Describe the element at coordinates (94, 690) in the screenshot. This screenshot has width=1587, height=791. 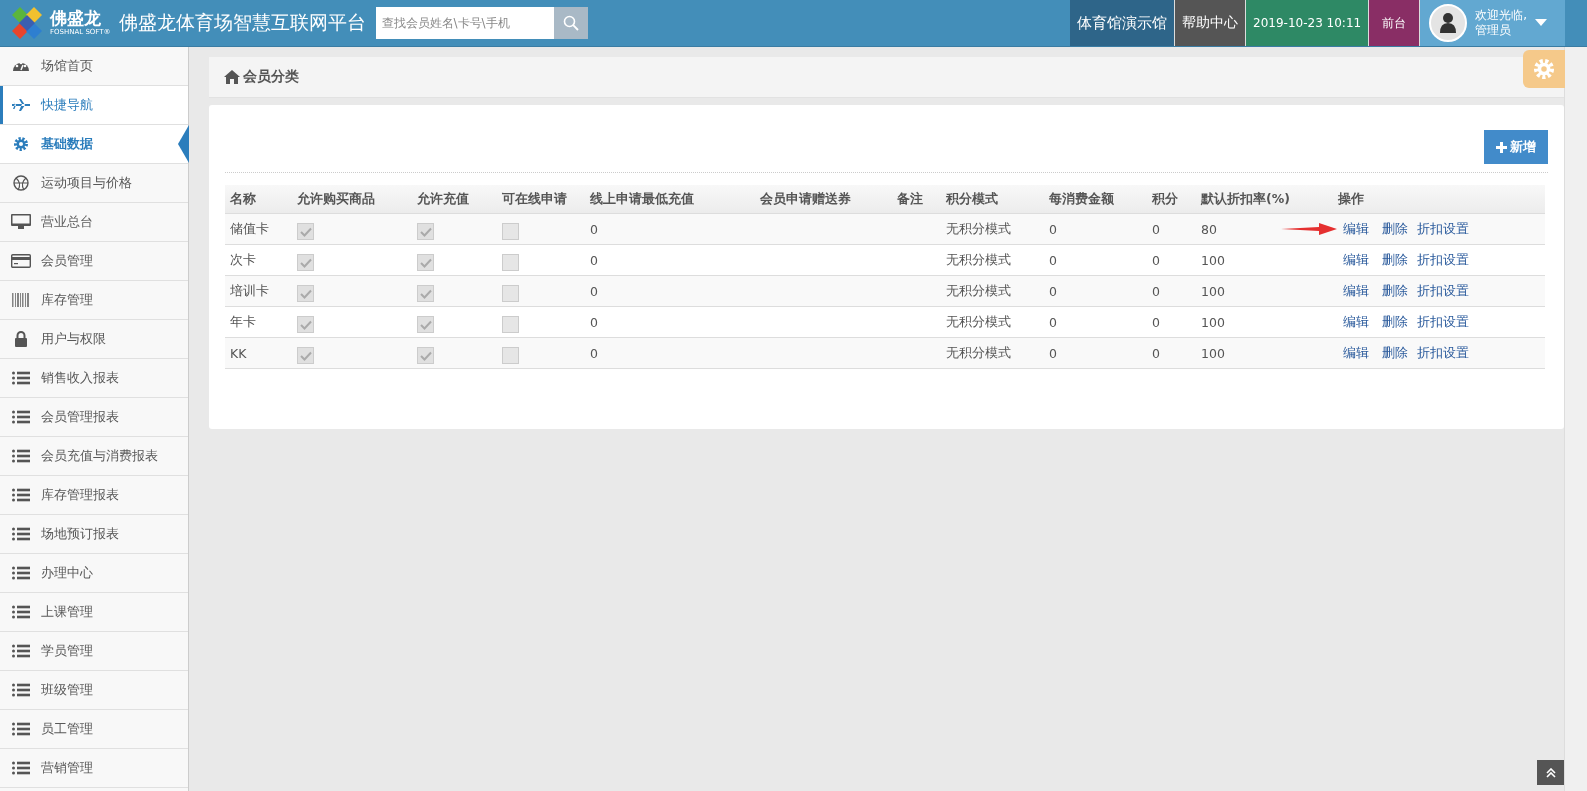
I see `sidebar-item: 班级管理` at that location.